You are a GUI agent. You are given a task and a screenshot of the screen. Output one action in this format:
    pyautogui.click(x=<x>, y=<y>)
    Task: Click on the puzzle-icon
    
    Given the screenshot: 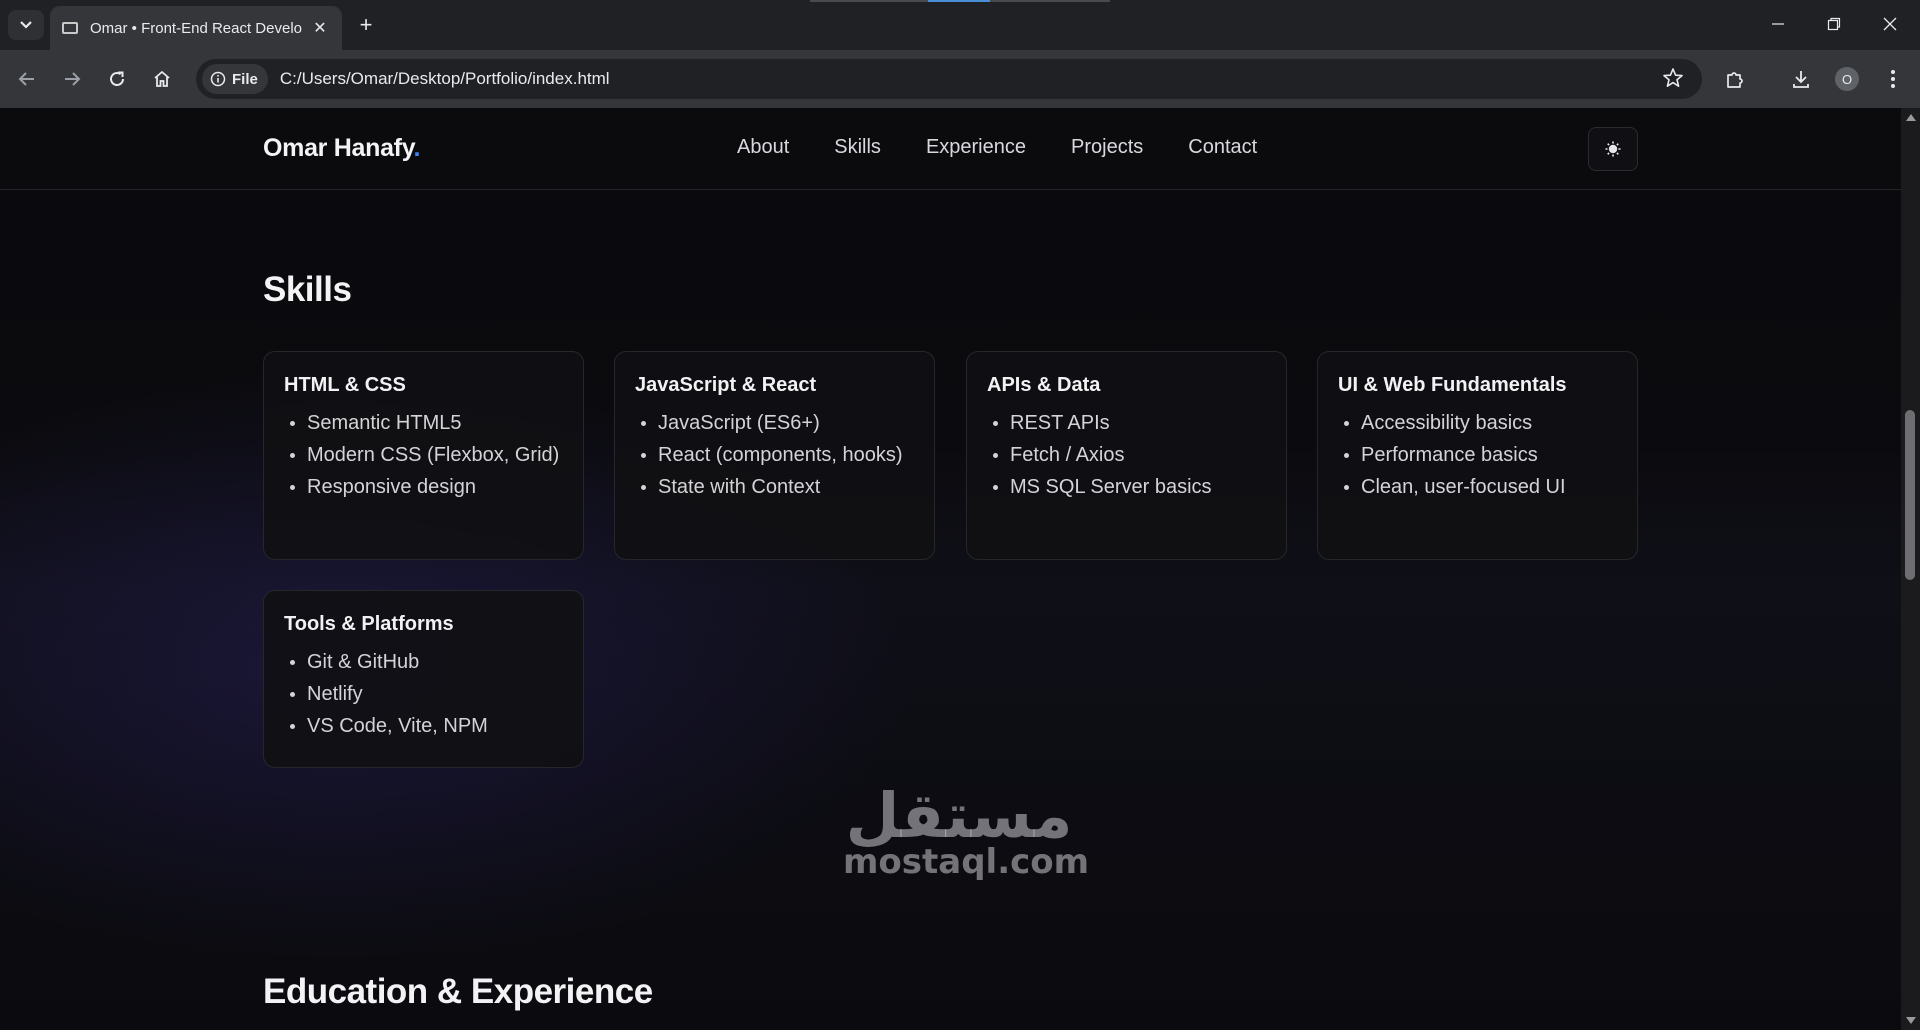 What is the action you would take?
    pyautogui.click(x=1735, y=80)
    